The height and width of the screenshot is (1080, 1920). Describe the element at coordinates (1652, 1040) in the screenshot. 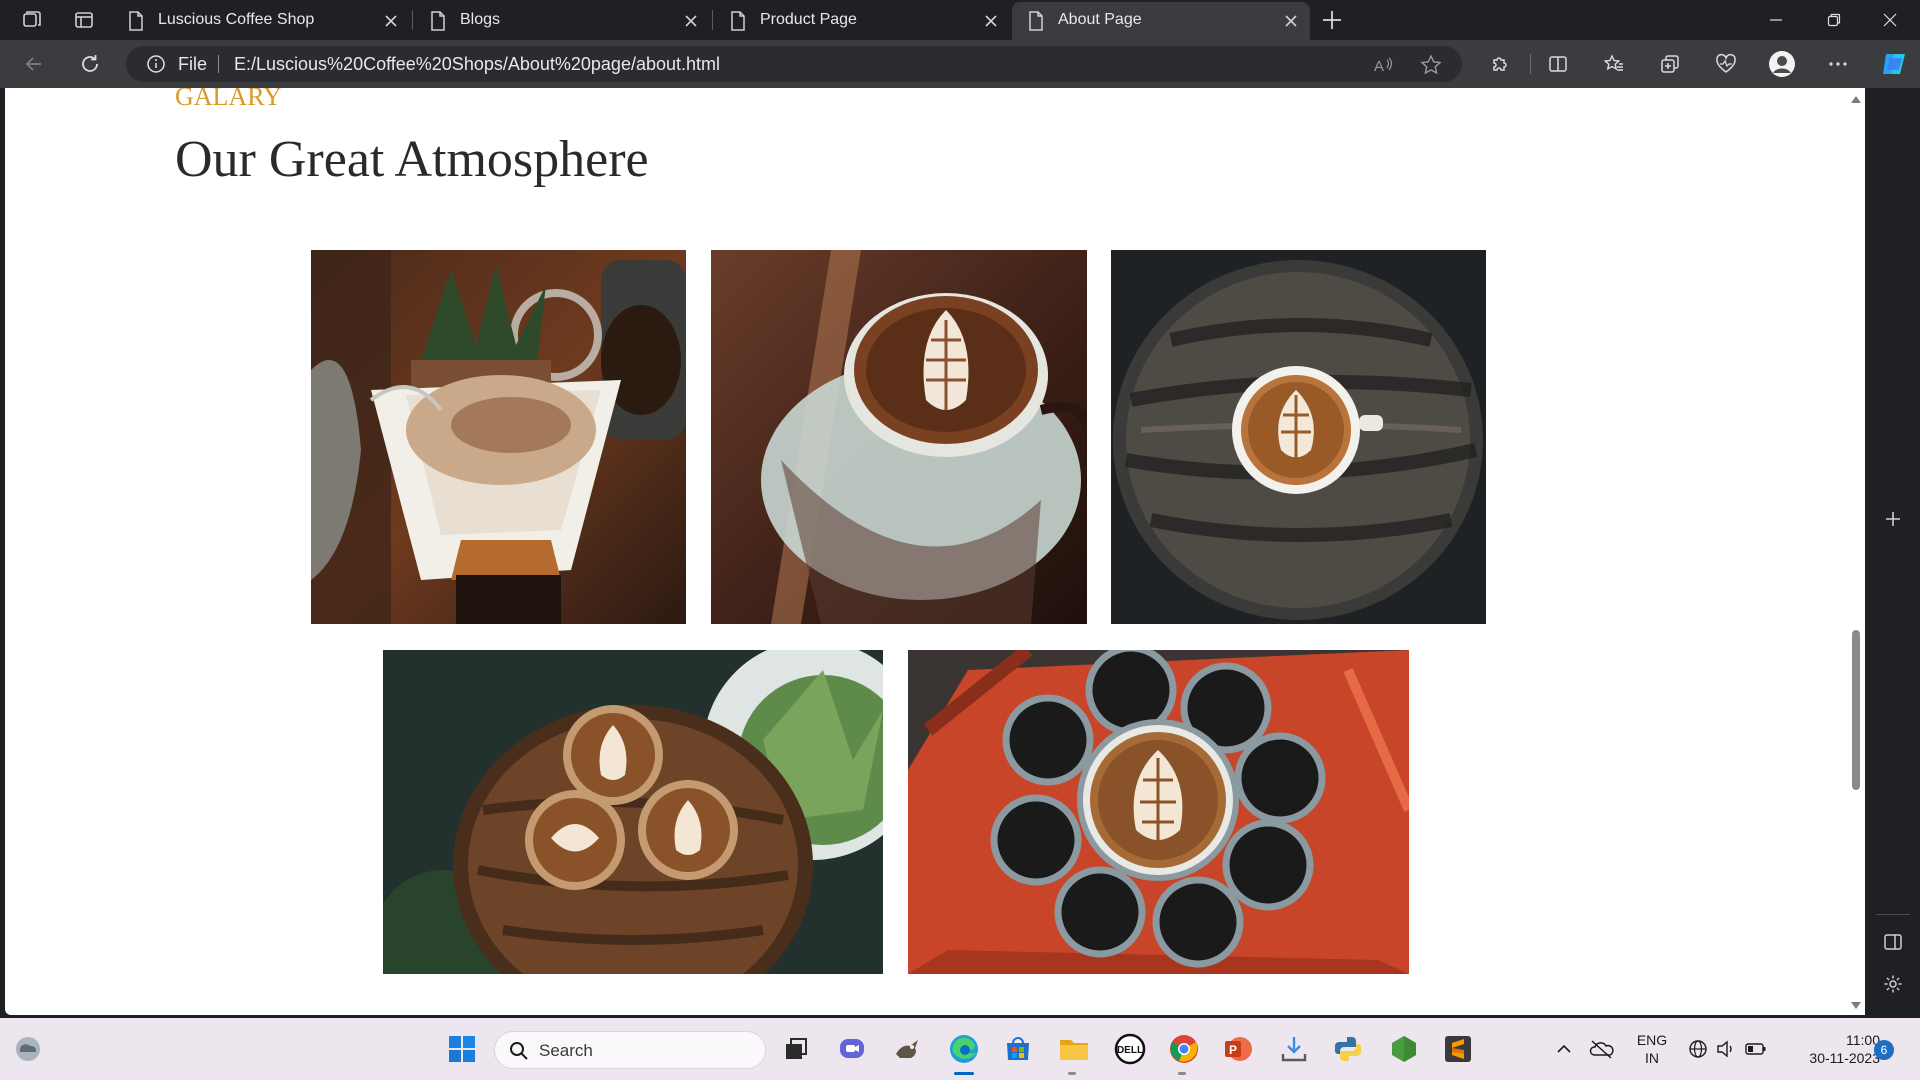

I see `language-code: ENG` at that location.